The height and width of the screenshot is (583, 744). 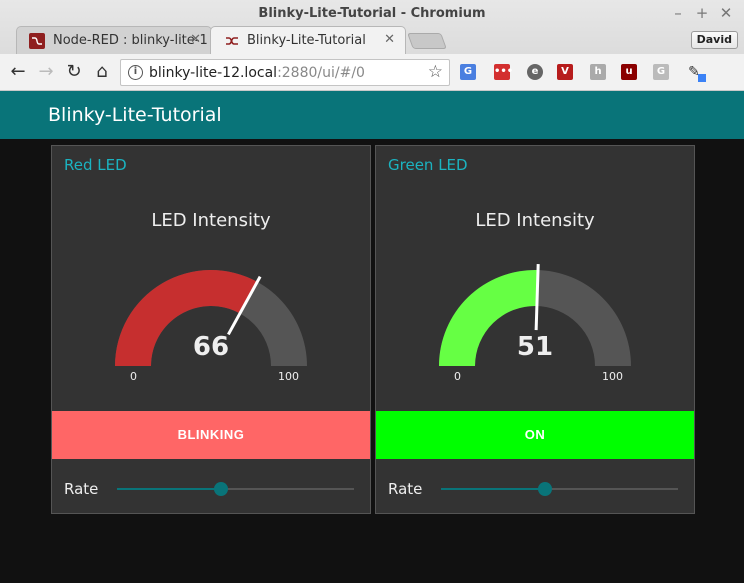 What do you see at coordinates (598, 72) in the screenshot?
I see `h-icon: h` at bounding box center [598, 72].